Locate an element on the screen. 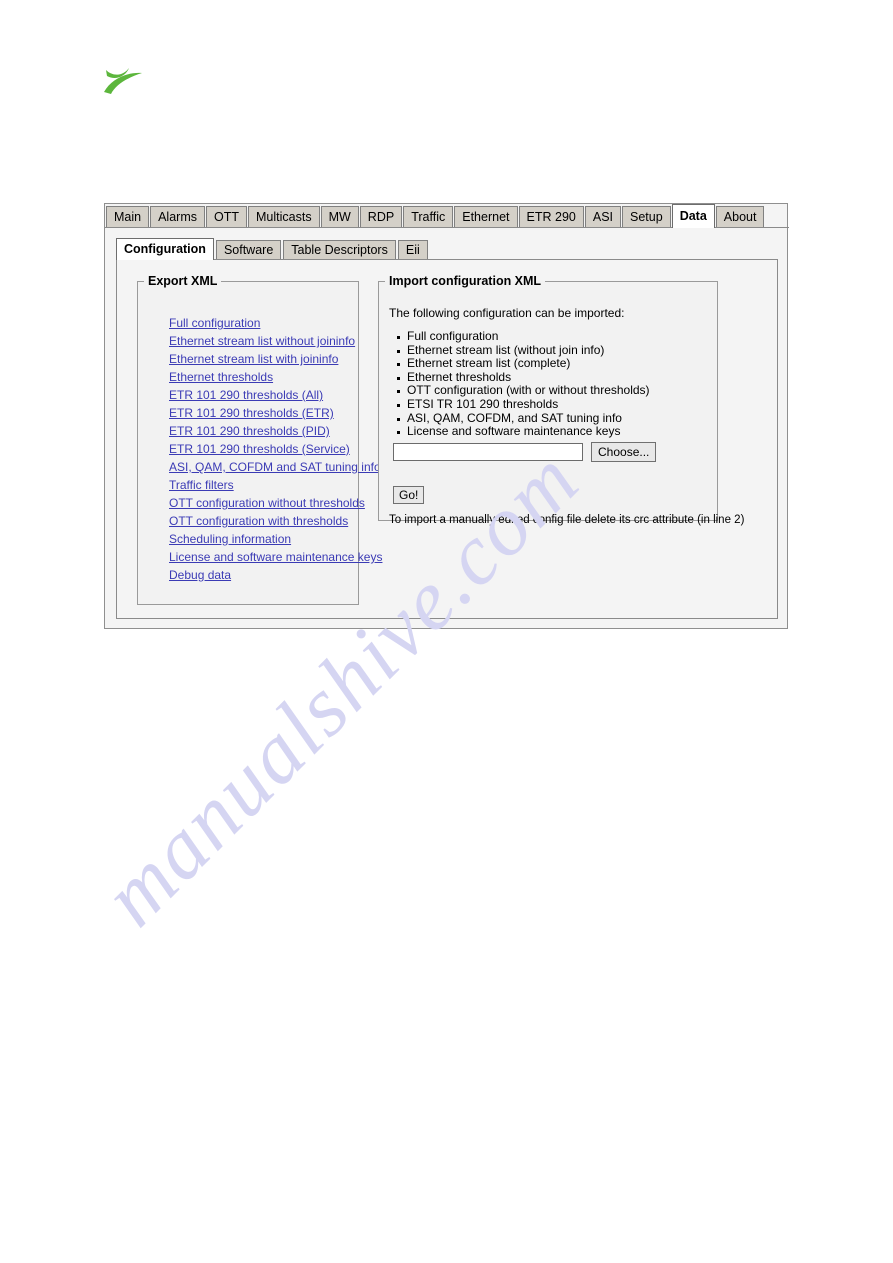  main-tab-ethernet: Ethernet is located at coordinates (486, 217).